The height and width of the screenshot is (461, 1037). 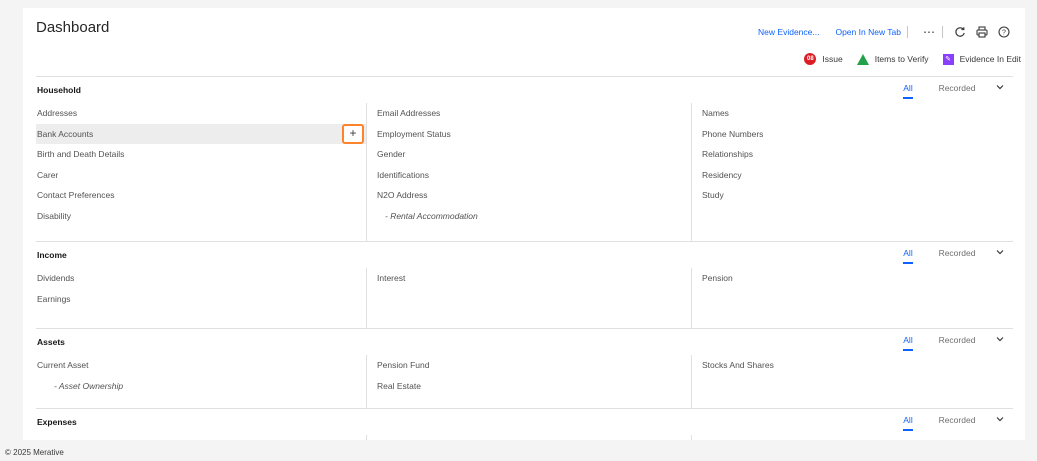 What do you see at coordinates (529, 195) in the screenshot?
I see `evidence-link: N2O Address` at bounding box center [529, 195].